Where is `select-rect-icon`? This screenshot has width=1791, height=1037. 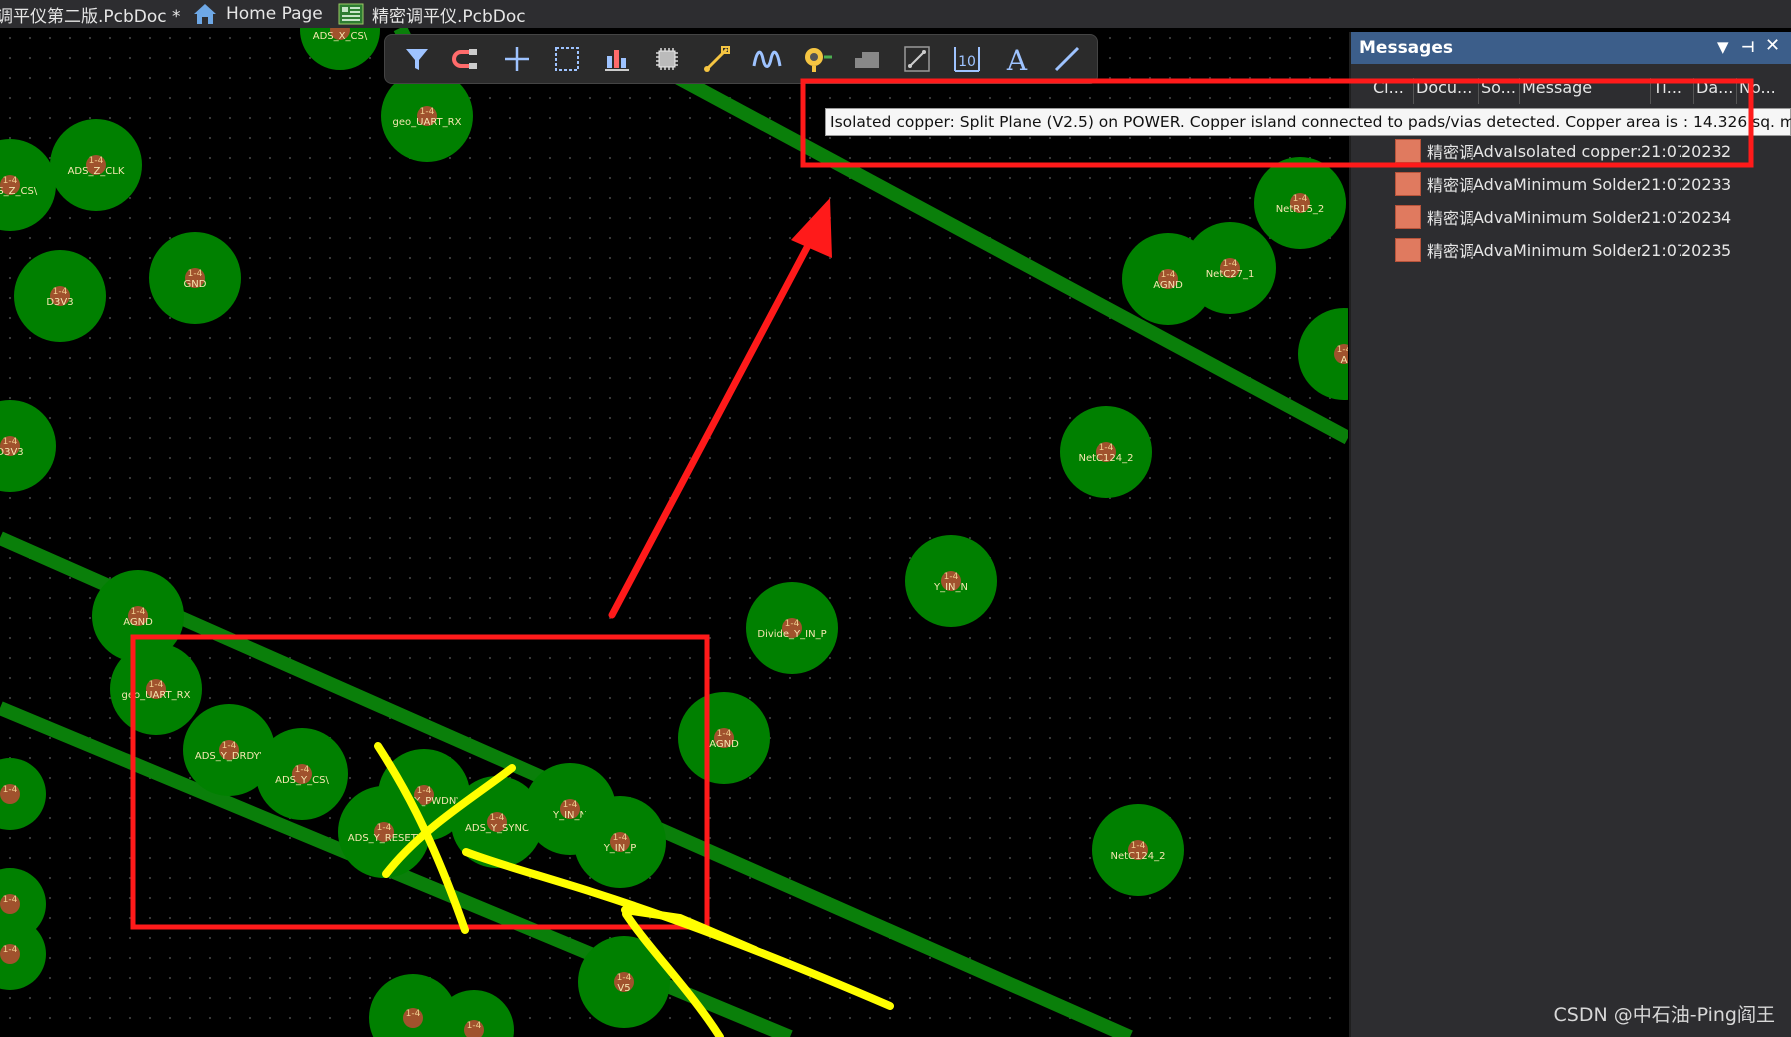
select-rect-icon is located at coordinates (567, 59).